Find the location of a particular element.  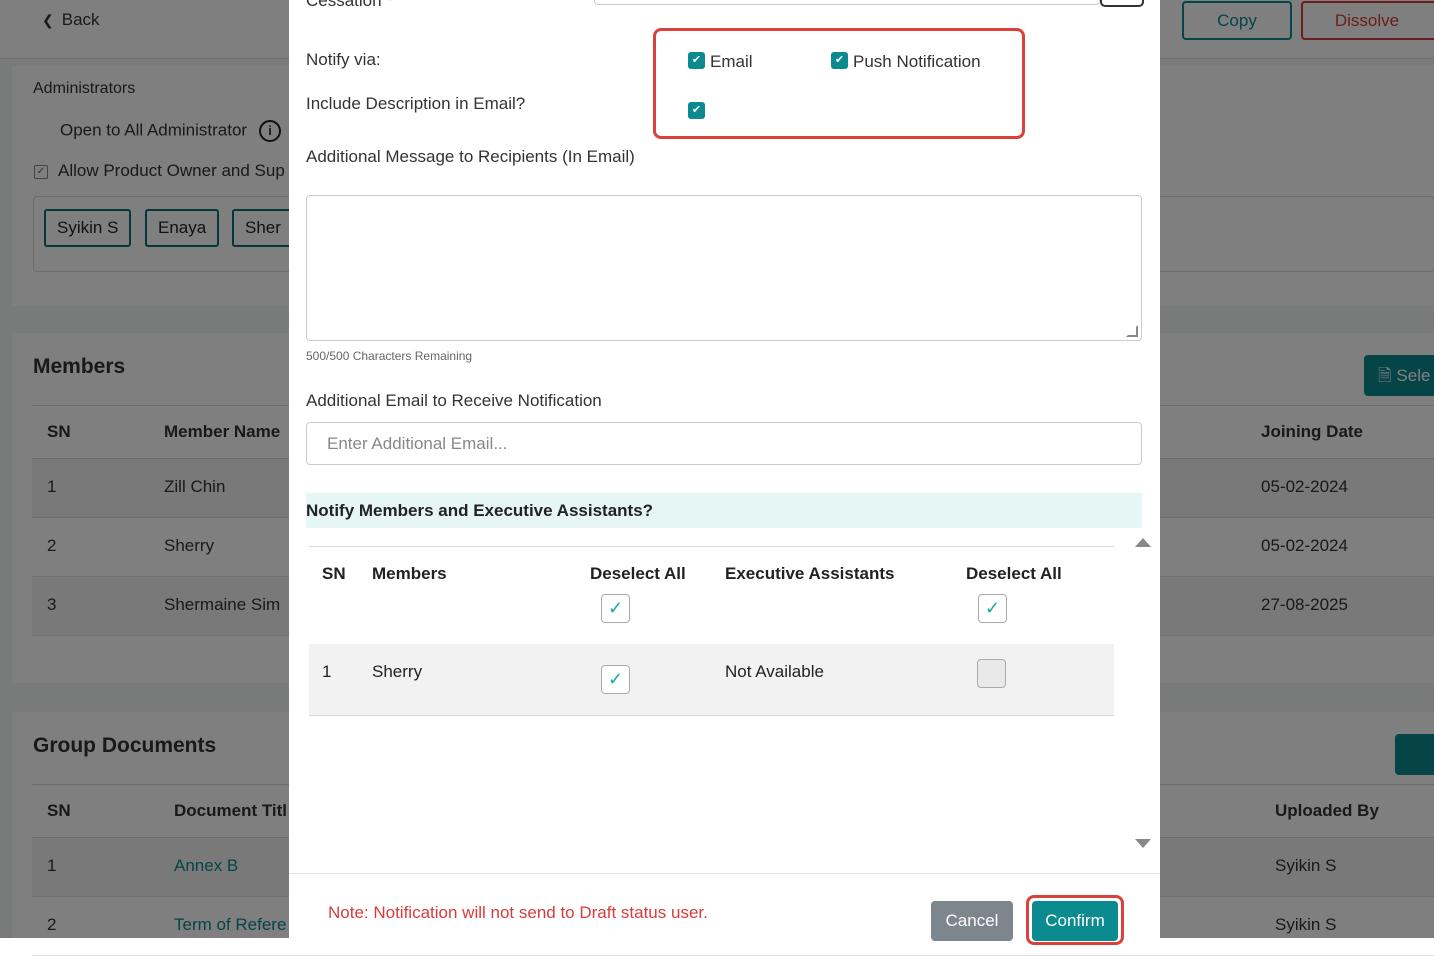

include-description-checkbox: ✔ is located at coordinates (696, 110).